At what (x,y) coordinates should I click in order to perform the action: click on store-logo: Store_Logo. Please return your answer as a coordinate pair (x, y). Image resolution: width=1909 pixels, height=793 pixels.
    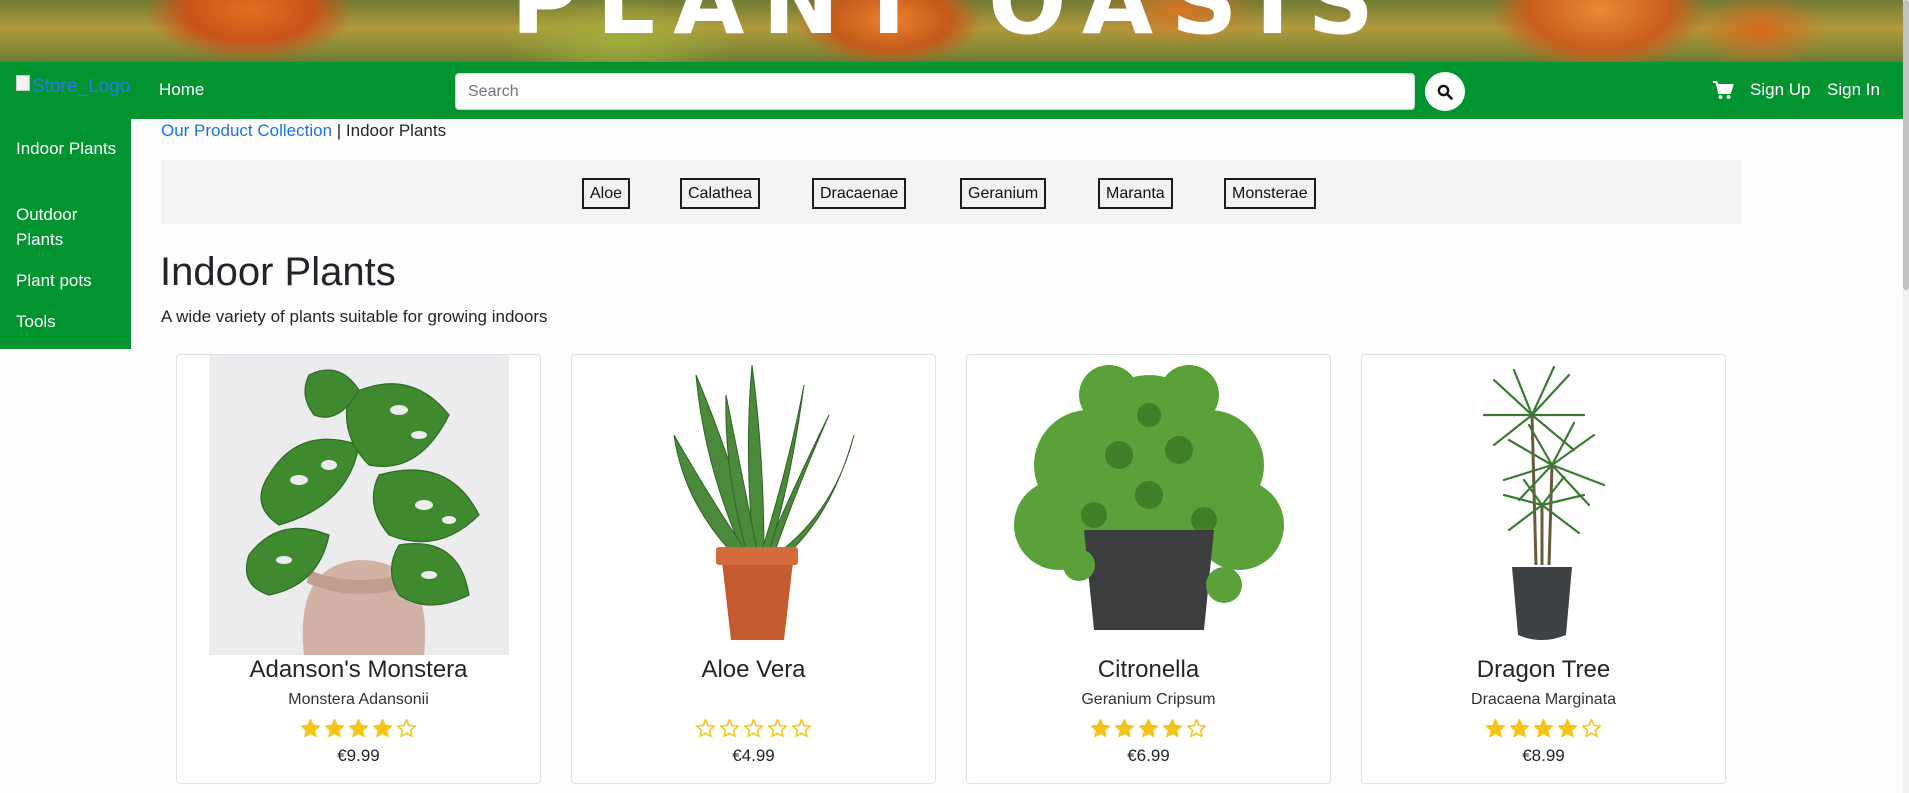
    Looking at the image, I should click on (73, 86).